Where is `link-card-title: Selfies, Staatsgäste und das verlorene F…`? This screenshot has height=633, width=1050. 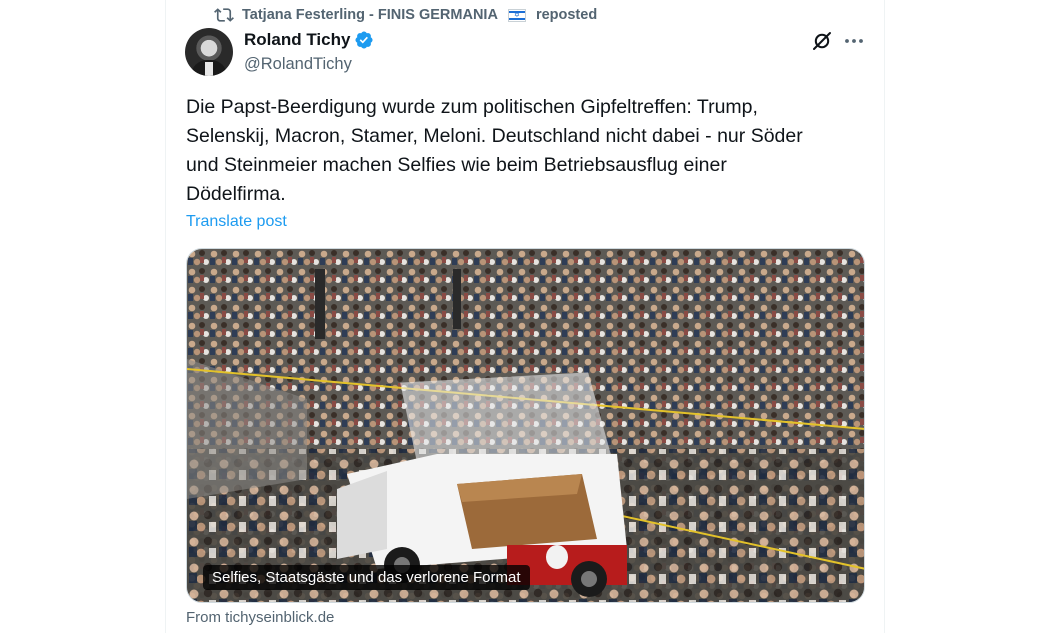
link-card-title: Selfies, Staatsgäste und das verlorene F… is located at coordinates (366, 577).